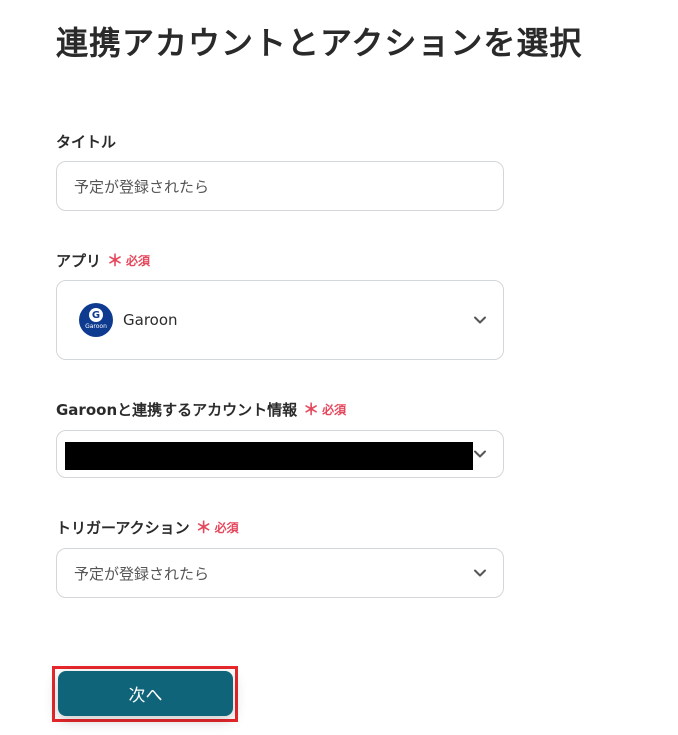 The width and height of the screenshot is (678, 735). I want to click on account-select, so click(280, 454).